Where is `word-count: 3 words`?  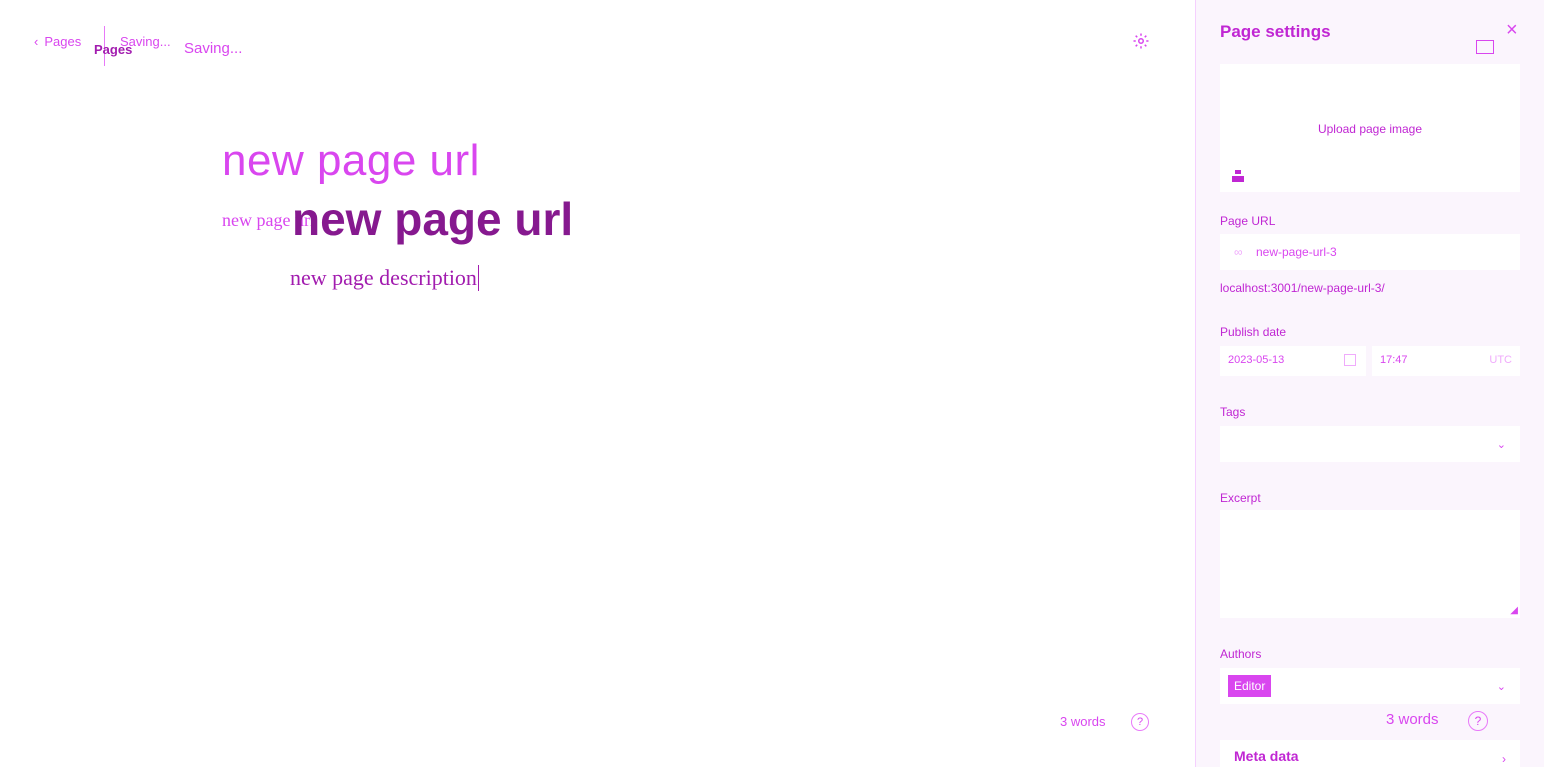 word-count: 3 words is located at coordinates (1083, 721).